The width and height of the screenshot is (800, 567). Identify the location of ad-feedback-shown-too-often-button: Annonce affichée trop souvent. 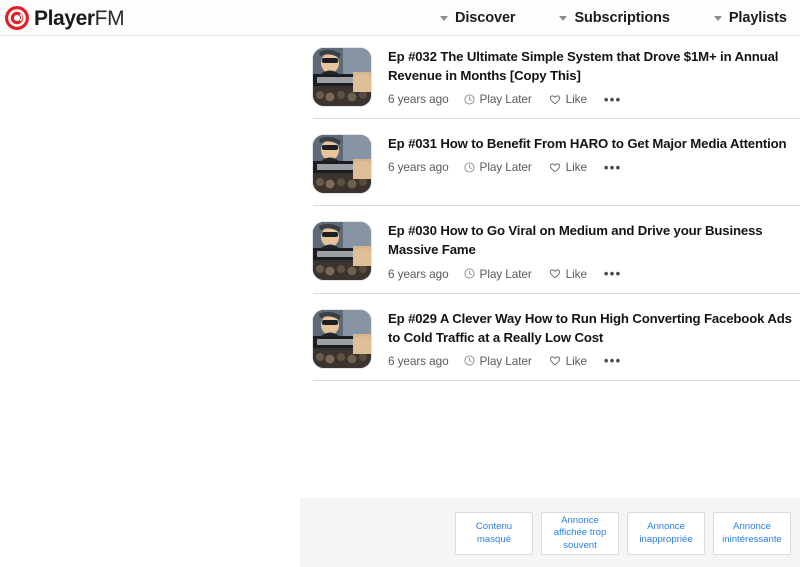
(580, 533).